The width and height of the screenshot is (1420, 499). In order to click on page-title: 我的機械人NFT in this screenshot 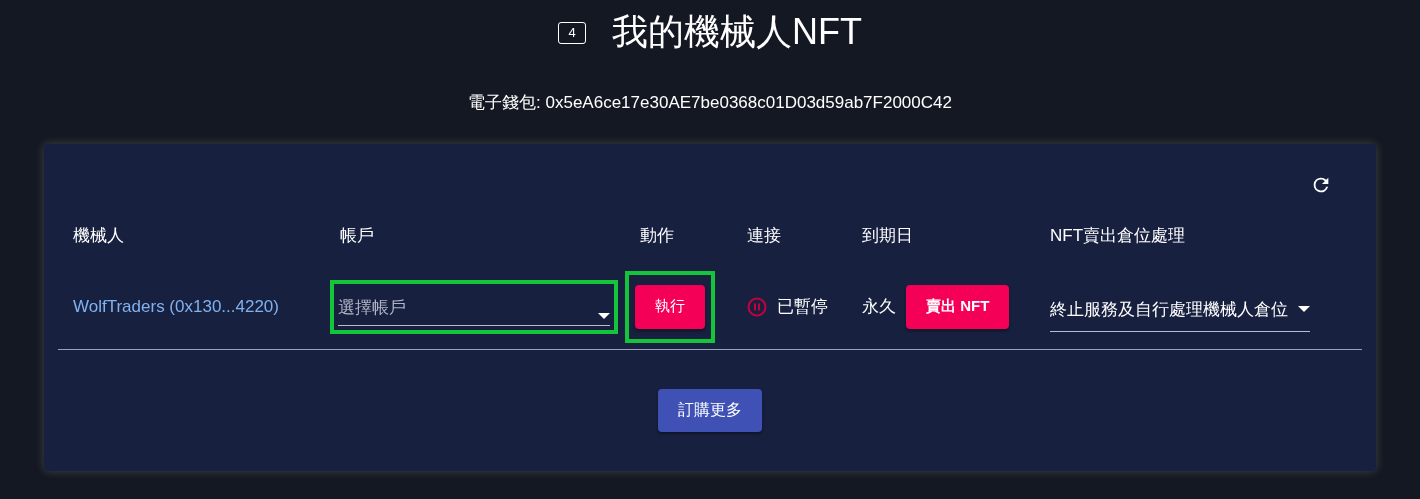, I will do `click(737, 32)`.